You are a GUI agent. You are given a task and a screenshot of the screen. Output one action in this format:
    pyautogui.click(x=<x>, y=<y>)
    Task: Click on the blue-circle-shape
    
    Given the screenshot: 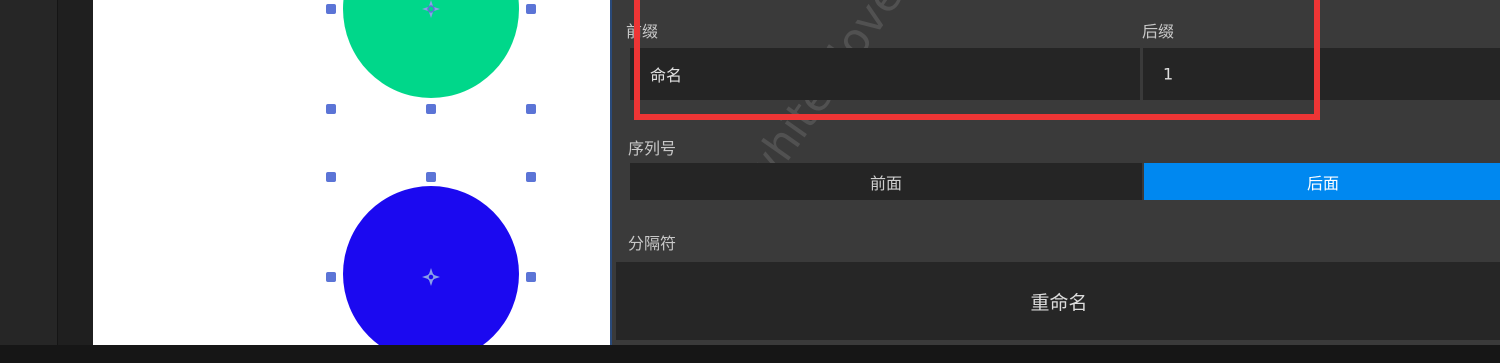 What is the action you would take?
    pyautogui.click(x=431, y=265)
    